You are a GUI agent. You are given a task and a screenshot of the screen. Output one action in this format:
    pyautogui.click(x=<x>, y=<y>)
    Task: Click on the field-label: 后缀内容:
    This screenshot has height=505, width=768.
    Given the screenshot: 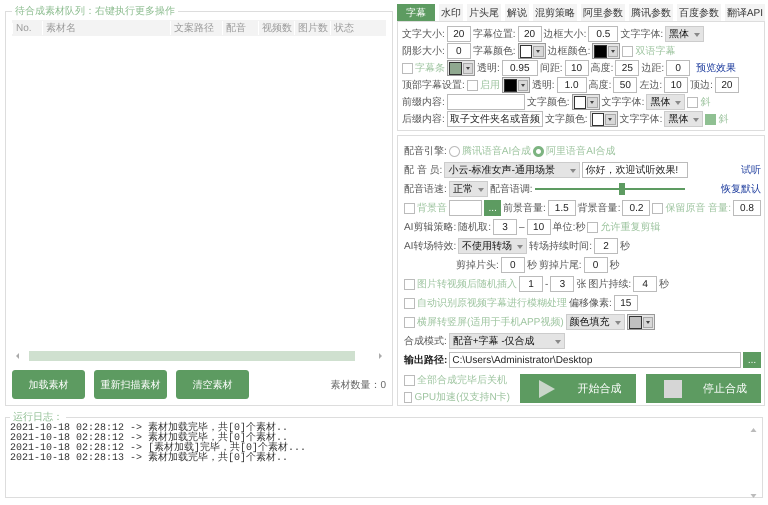 What is the action you would take?
    pyautogui.click(x=423, y=119)
    